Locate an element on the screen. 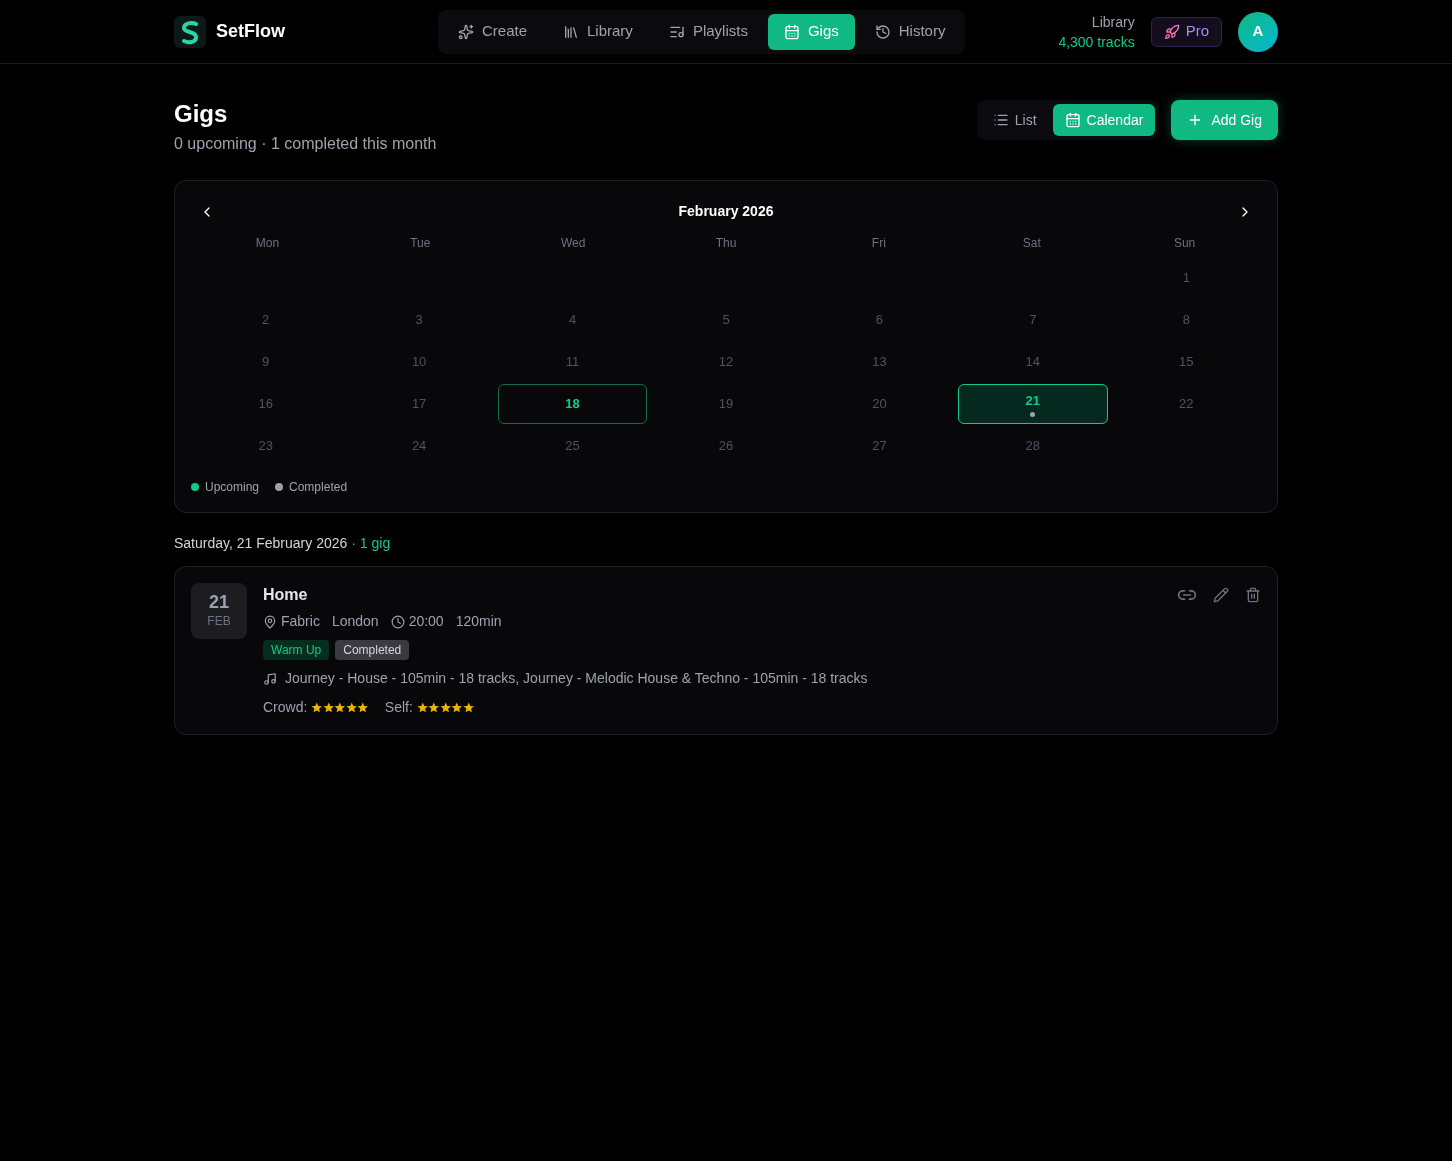  calendar-day: 5 is located at coordinates (726, 320).